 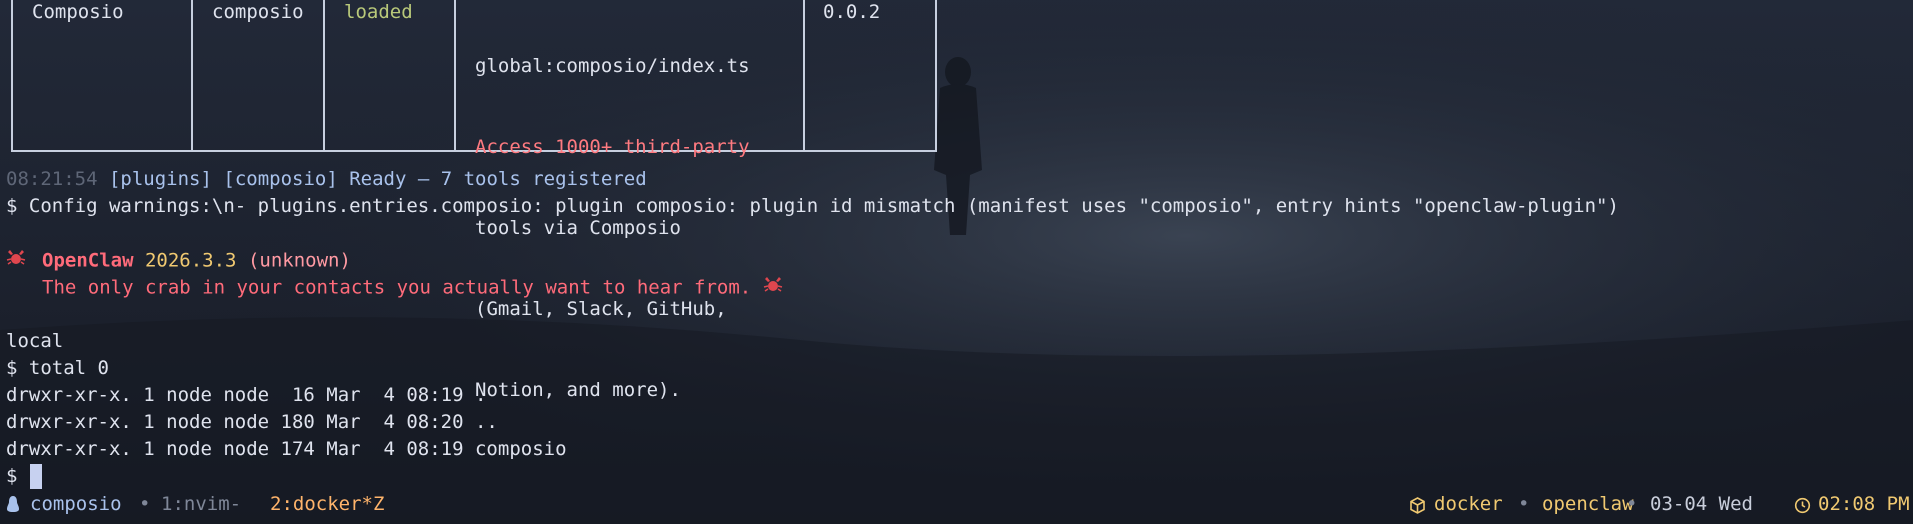 What do you see at coordinates (258, 12) in the screenshot?
I see `plugin-id-cell: composio` at bounding box center [258, 12].